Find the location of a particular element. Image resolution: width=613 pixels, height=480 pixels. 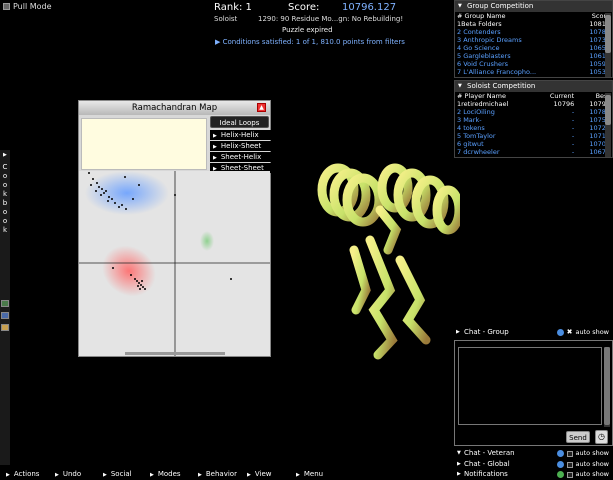

column-header: # Group Name is located at coordinates (481, 16).